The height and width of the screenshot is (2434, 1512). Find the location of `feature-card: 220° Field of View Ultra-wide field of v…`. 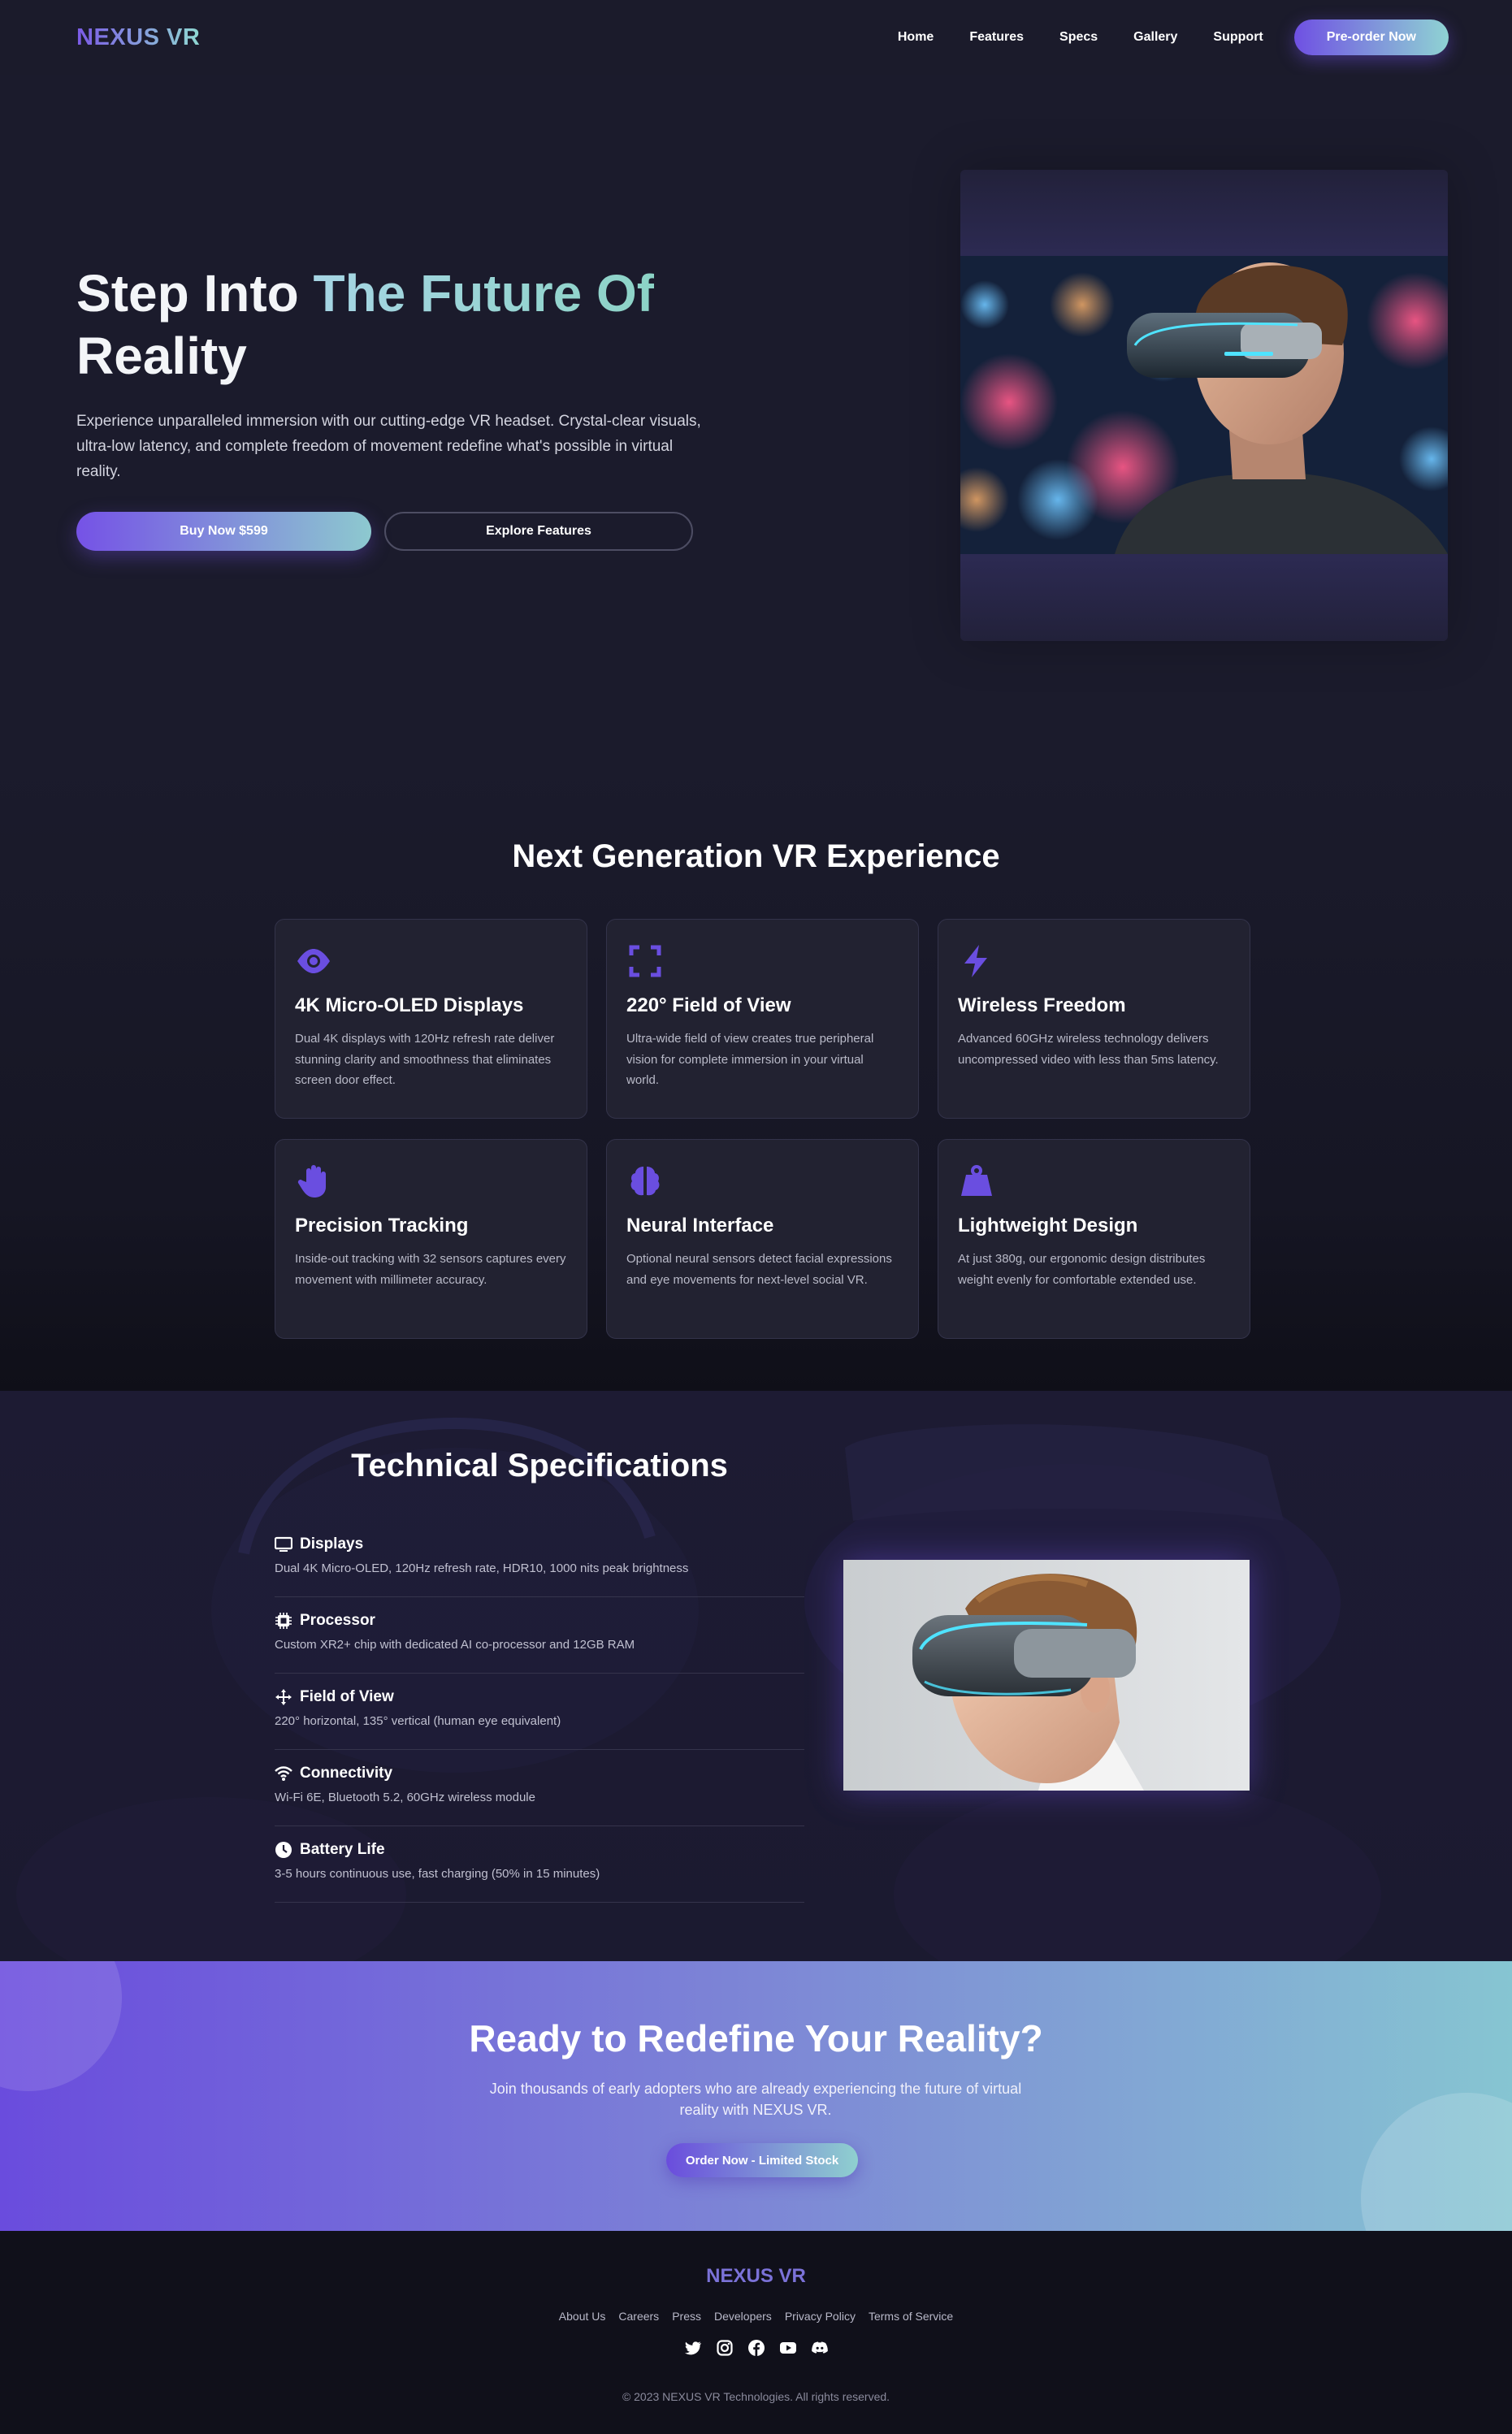

feature-card: 220° Field of View Ultra-wide field of v… is located at coordinates (762, 1019).